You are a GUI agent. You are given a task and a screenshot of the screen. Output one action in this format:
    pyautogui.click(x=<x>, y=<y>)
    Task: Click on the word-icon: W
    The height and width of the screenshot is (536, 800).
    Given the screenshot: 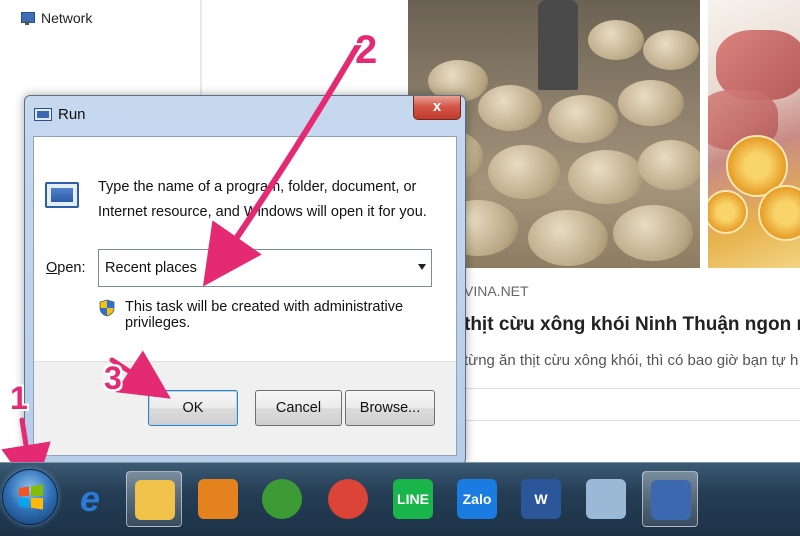 What is the action you would take?
    pyautogui.click(x=541, y=499)
    